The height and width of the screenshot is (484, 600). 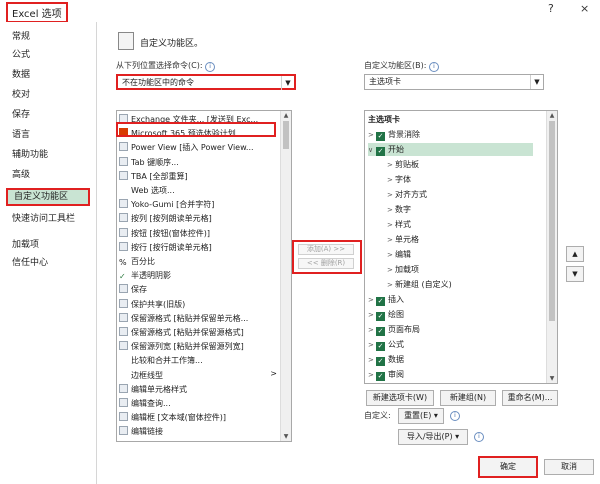 I want to click on ok-button: 确定, so click(x=508, y=467).